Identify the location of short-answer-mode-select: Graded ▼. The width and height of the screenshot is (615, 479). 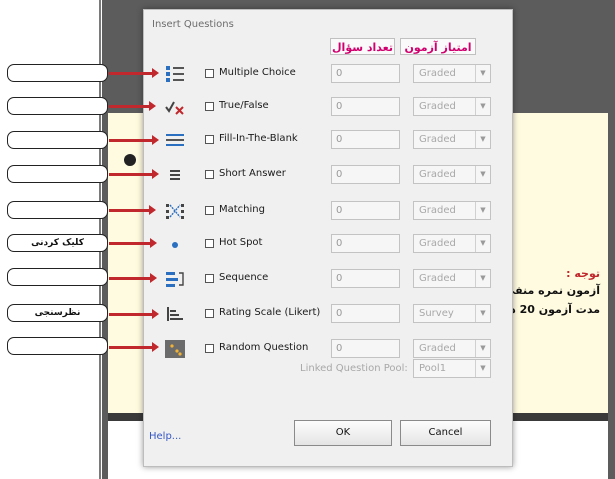
(452, 174).